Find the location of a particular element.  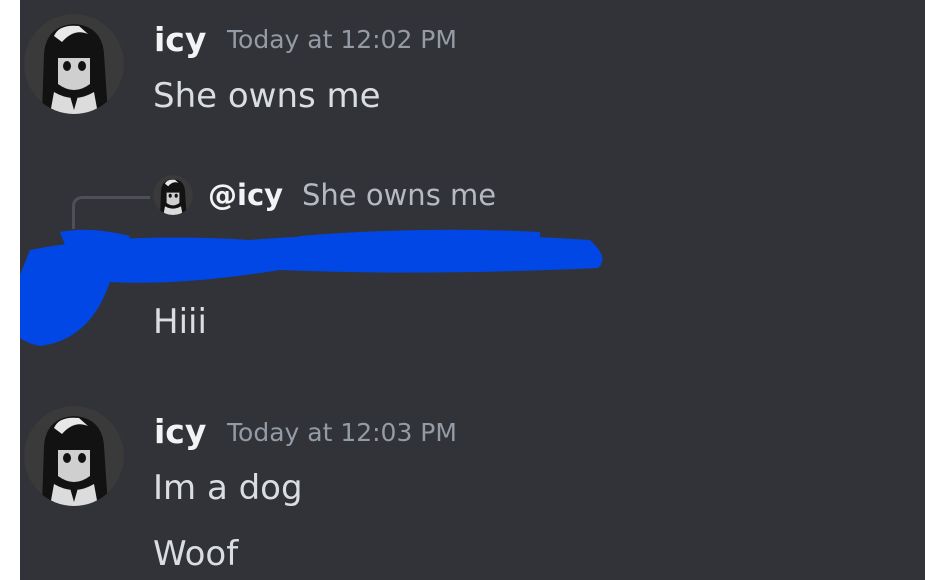

reply-preview-text: She owns me is located at coordinates (399, 195).